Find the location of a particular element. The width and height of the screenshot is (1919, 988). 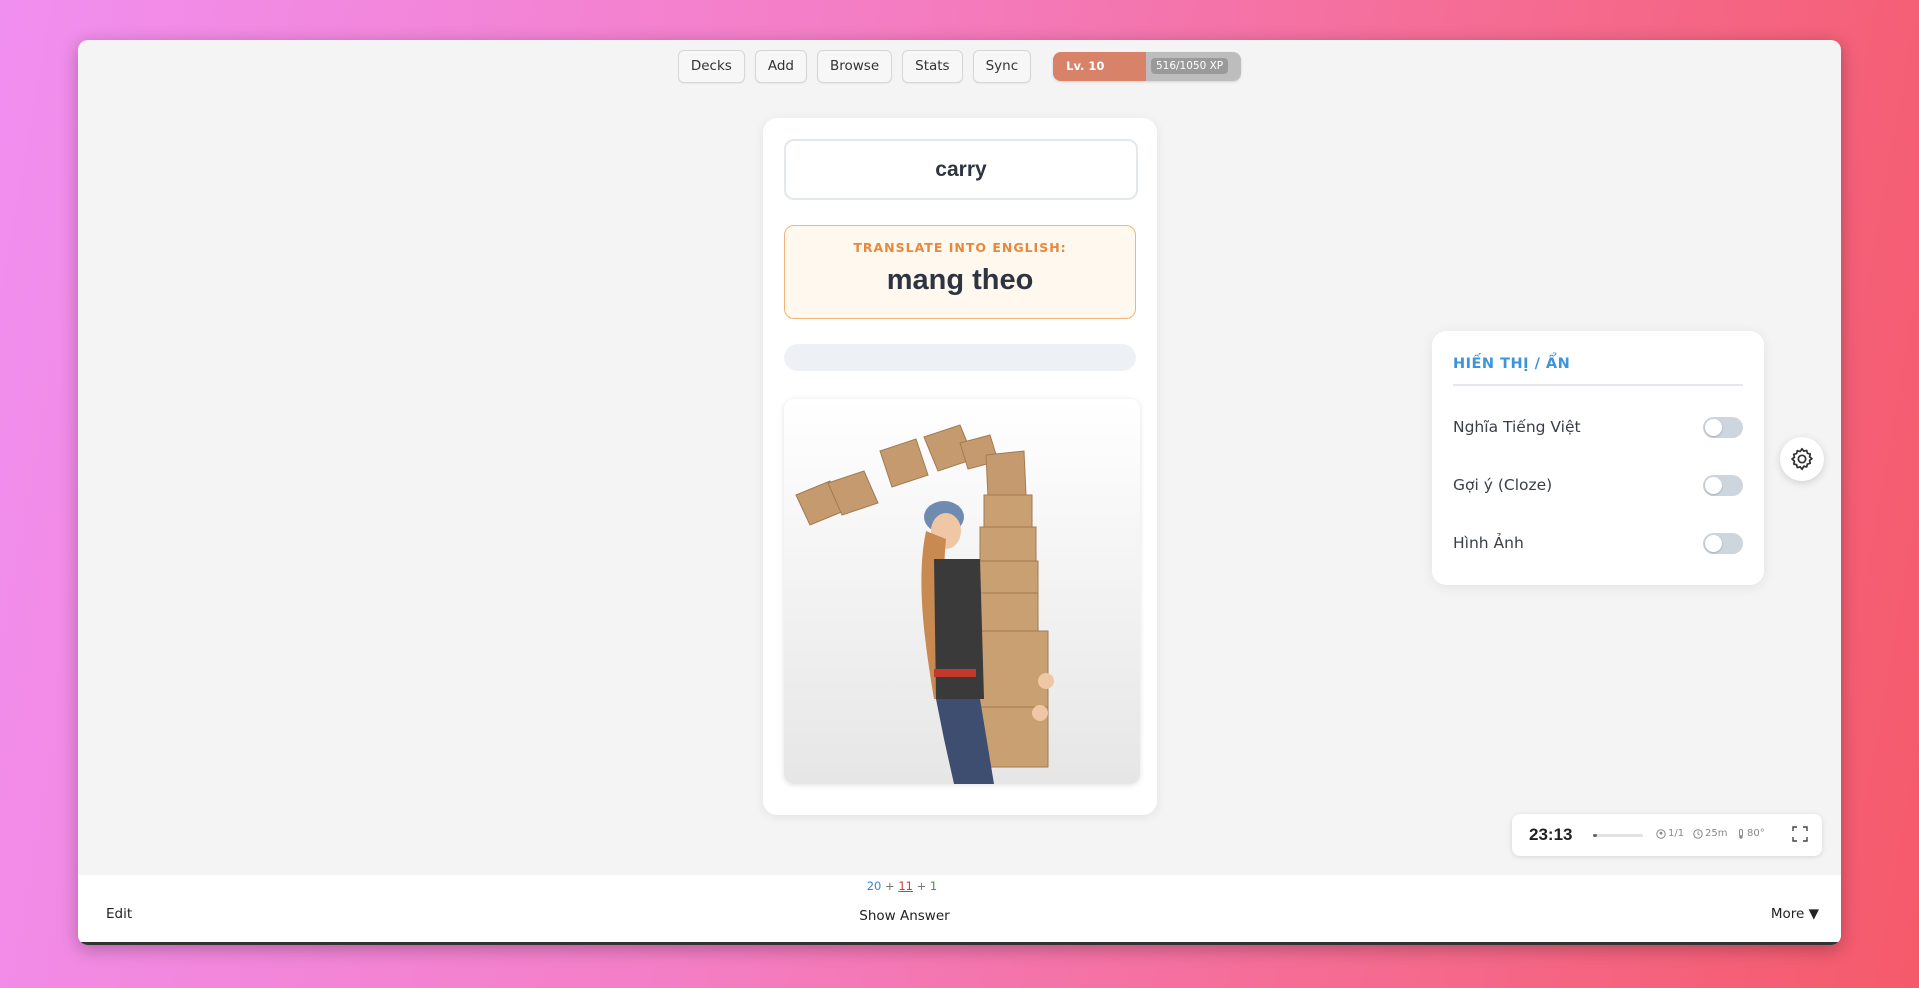

clock-icon is located at coordinates (1698, 833).